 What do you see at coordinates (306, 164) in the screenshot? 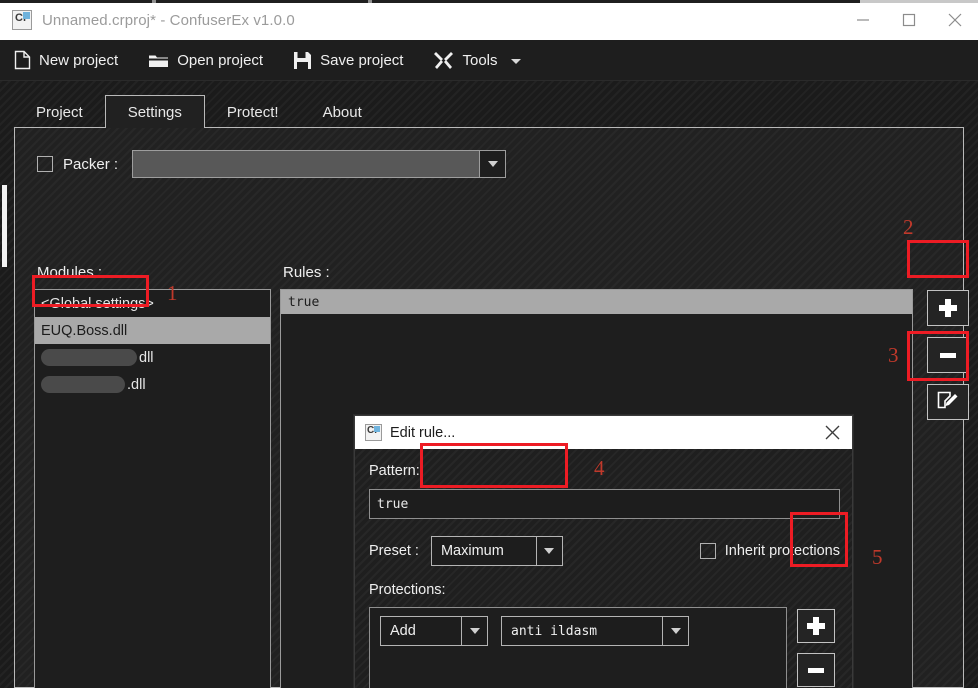
I see `packer-dropdown-value` at bounding box center [306, 164].